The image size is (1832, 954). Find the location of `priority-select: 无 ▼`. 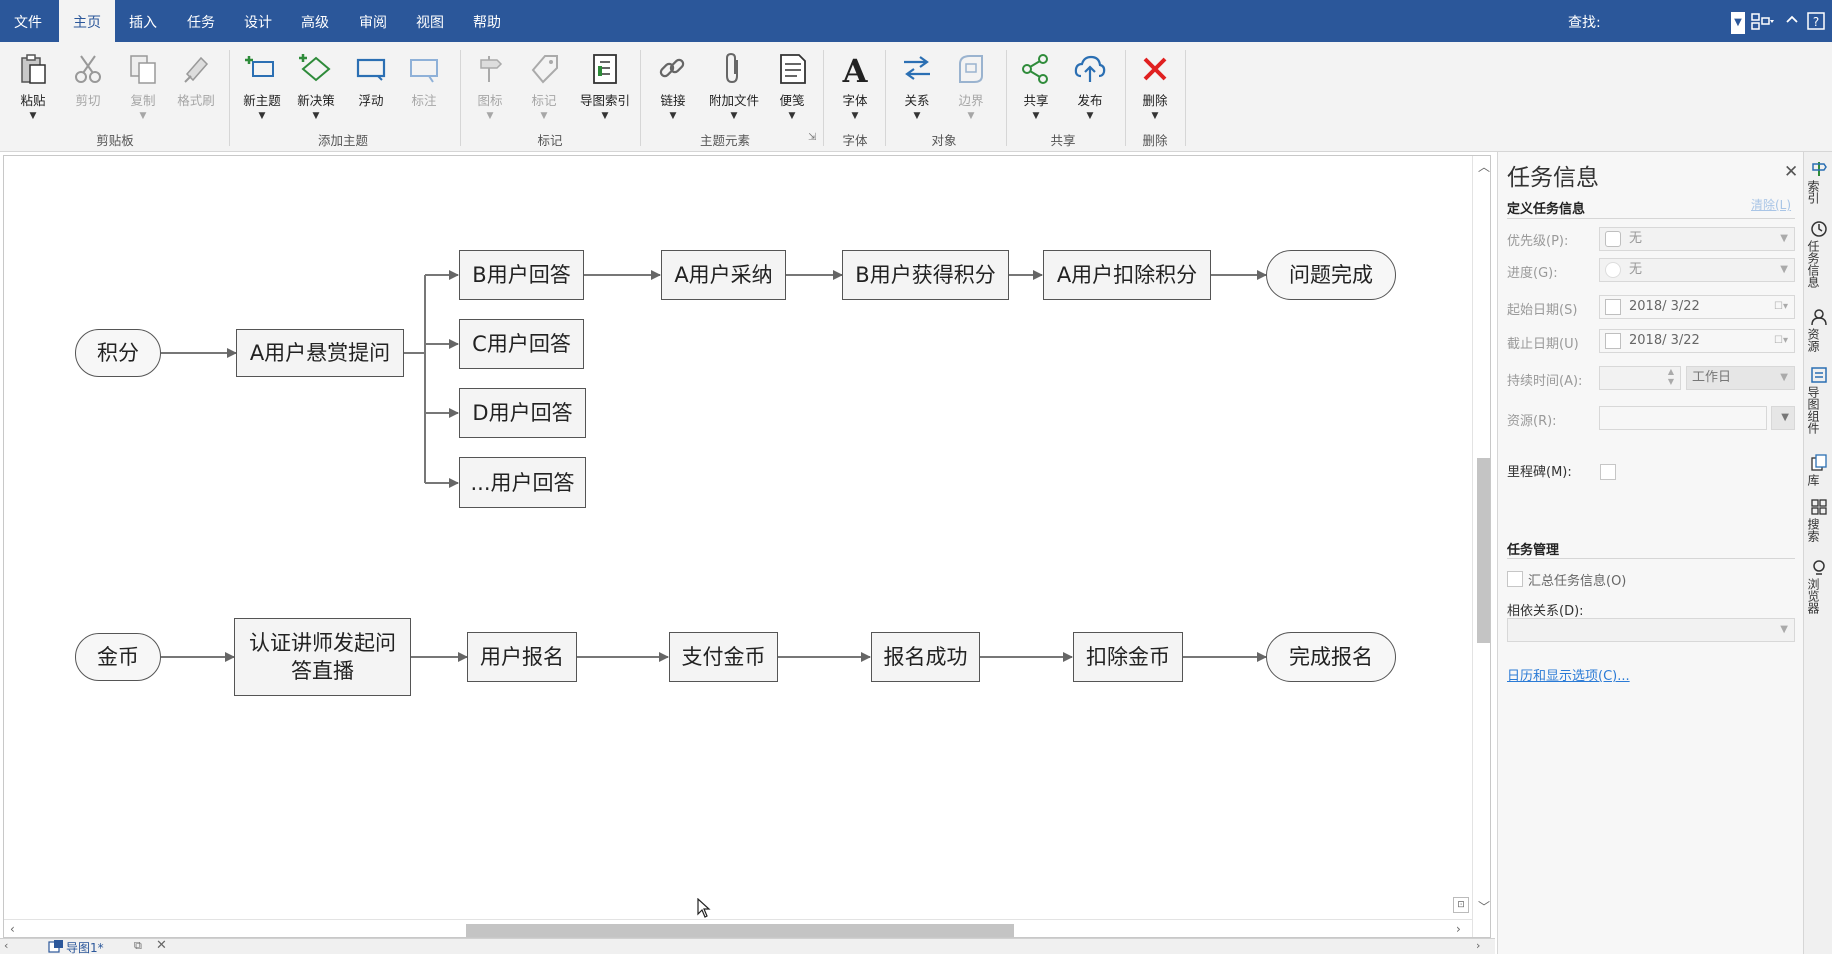

priority-select: 无 ▼ is located at coordinates (1697, 239).